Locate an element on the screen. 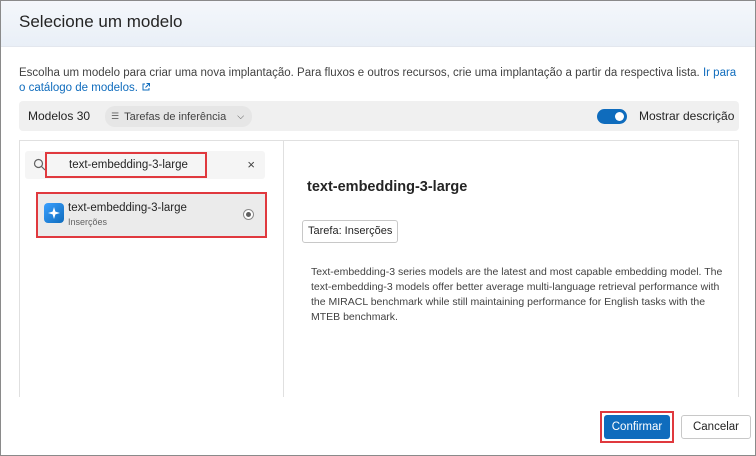 This screenshot has width=756, height=456. model-item-highlight-box is located at coordinates (151, 215).